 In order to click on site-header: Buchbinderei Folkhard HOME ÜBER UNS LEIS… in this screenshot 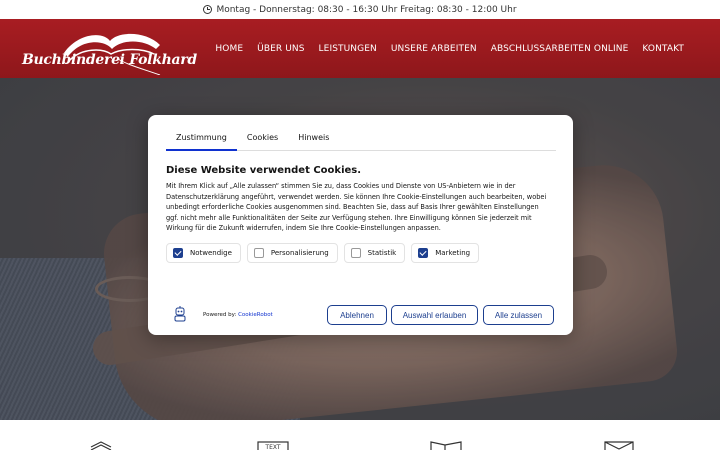, I will do `click(360, 48)`.